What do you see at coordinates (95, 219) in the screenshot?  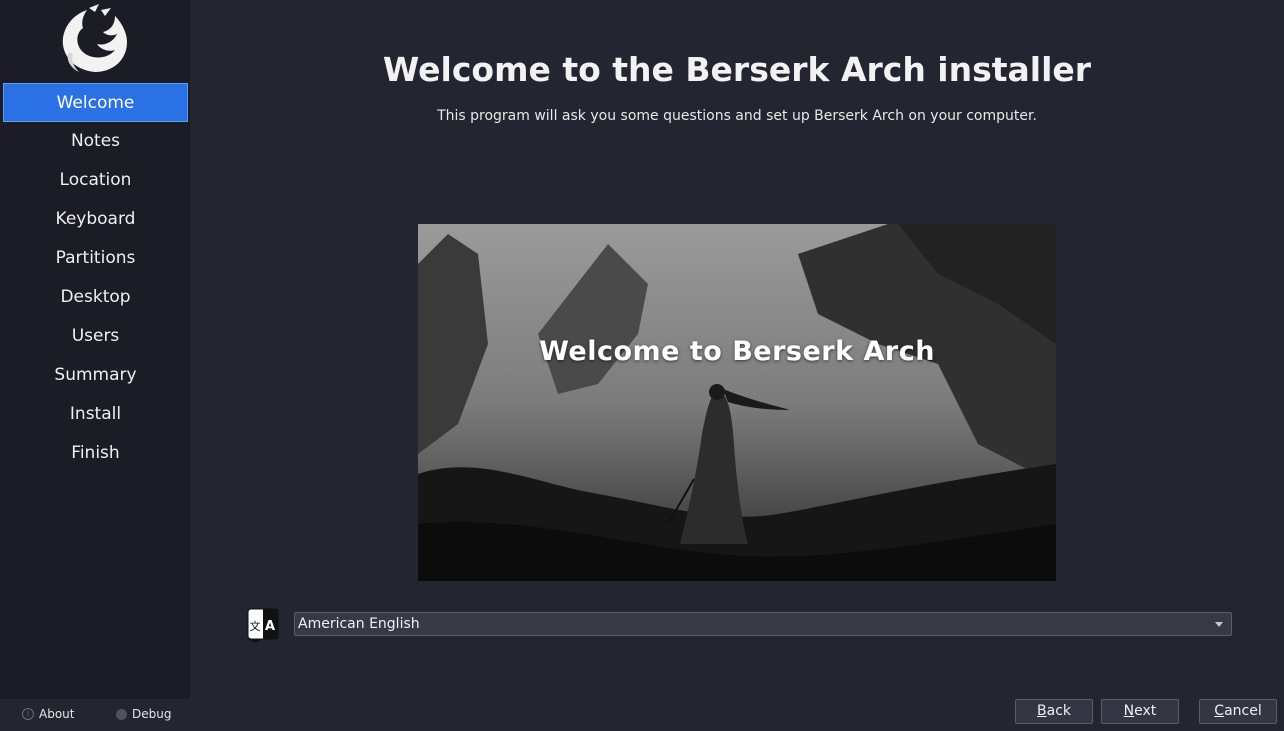 I see `sidebar-step-keyboard: Keyboard` at bounding box center [95, 219].